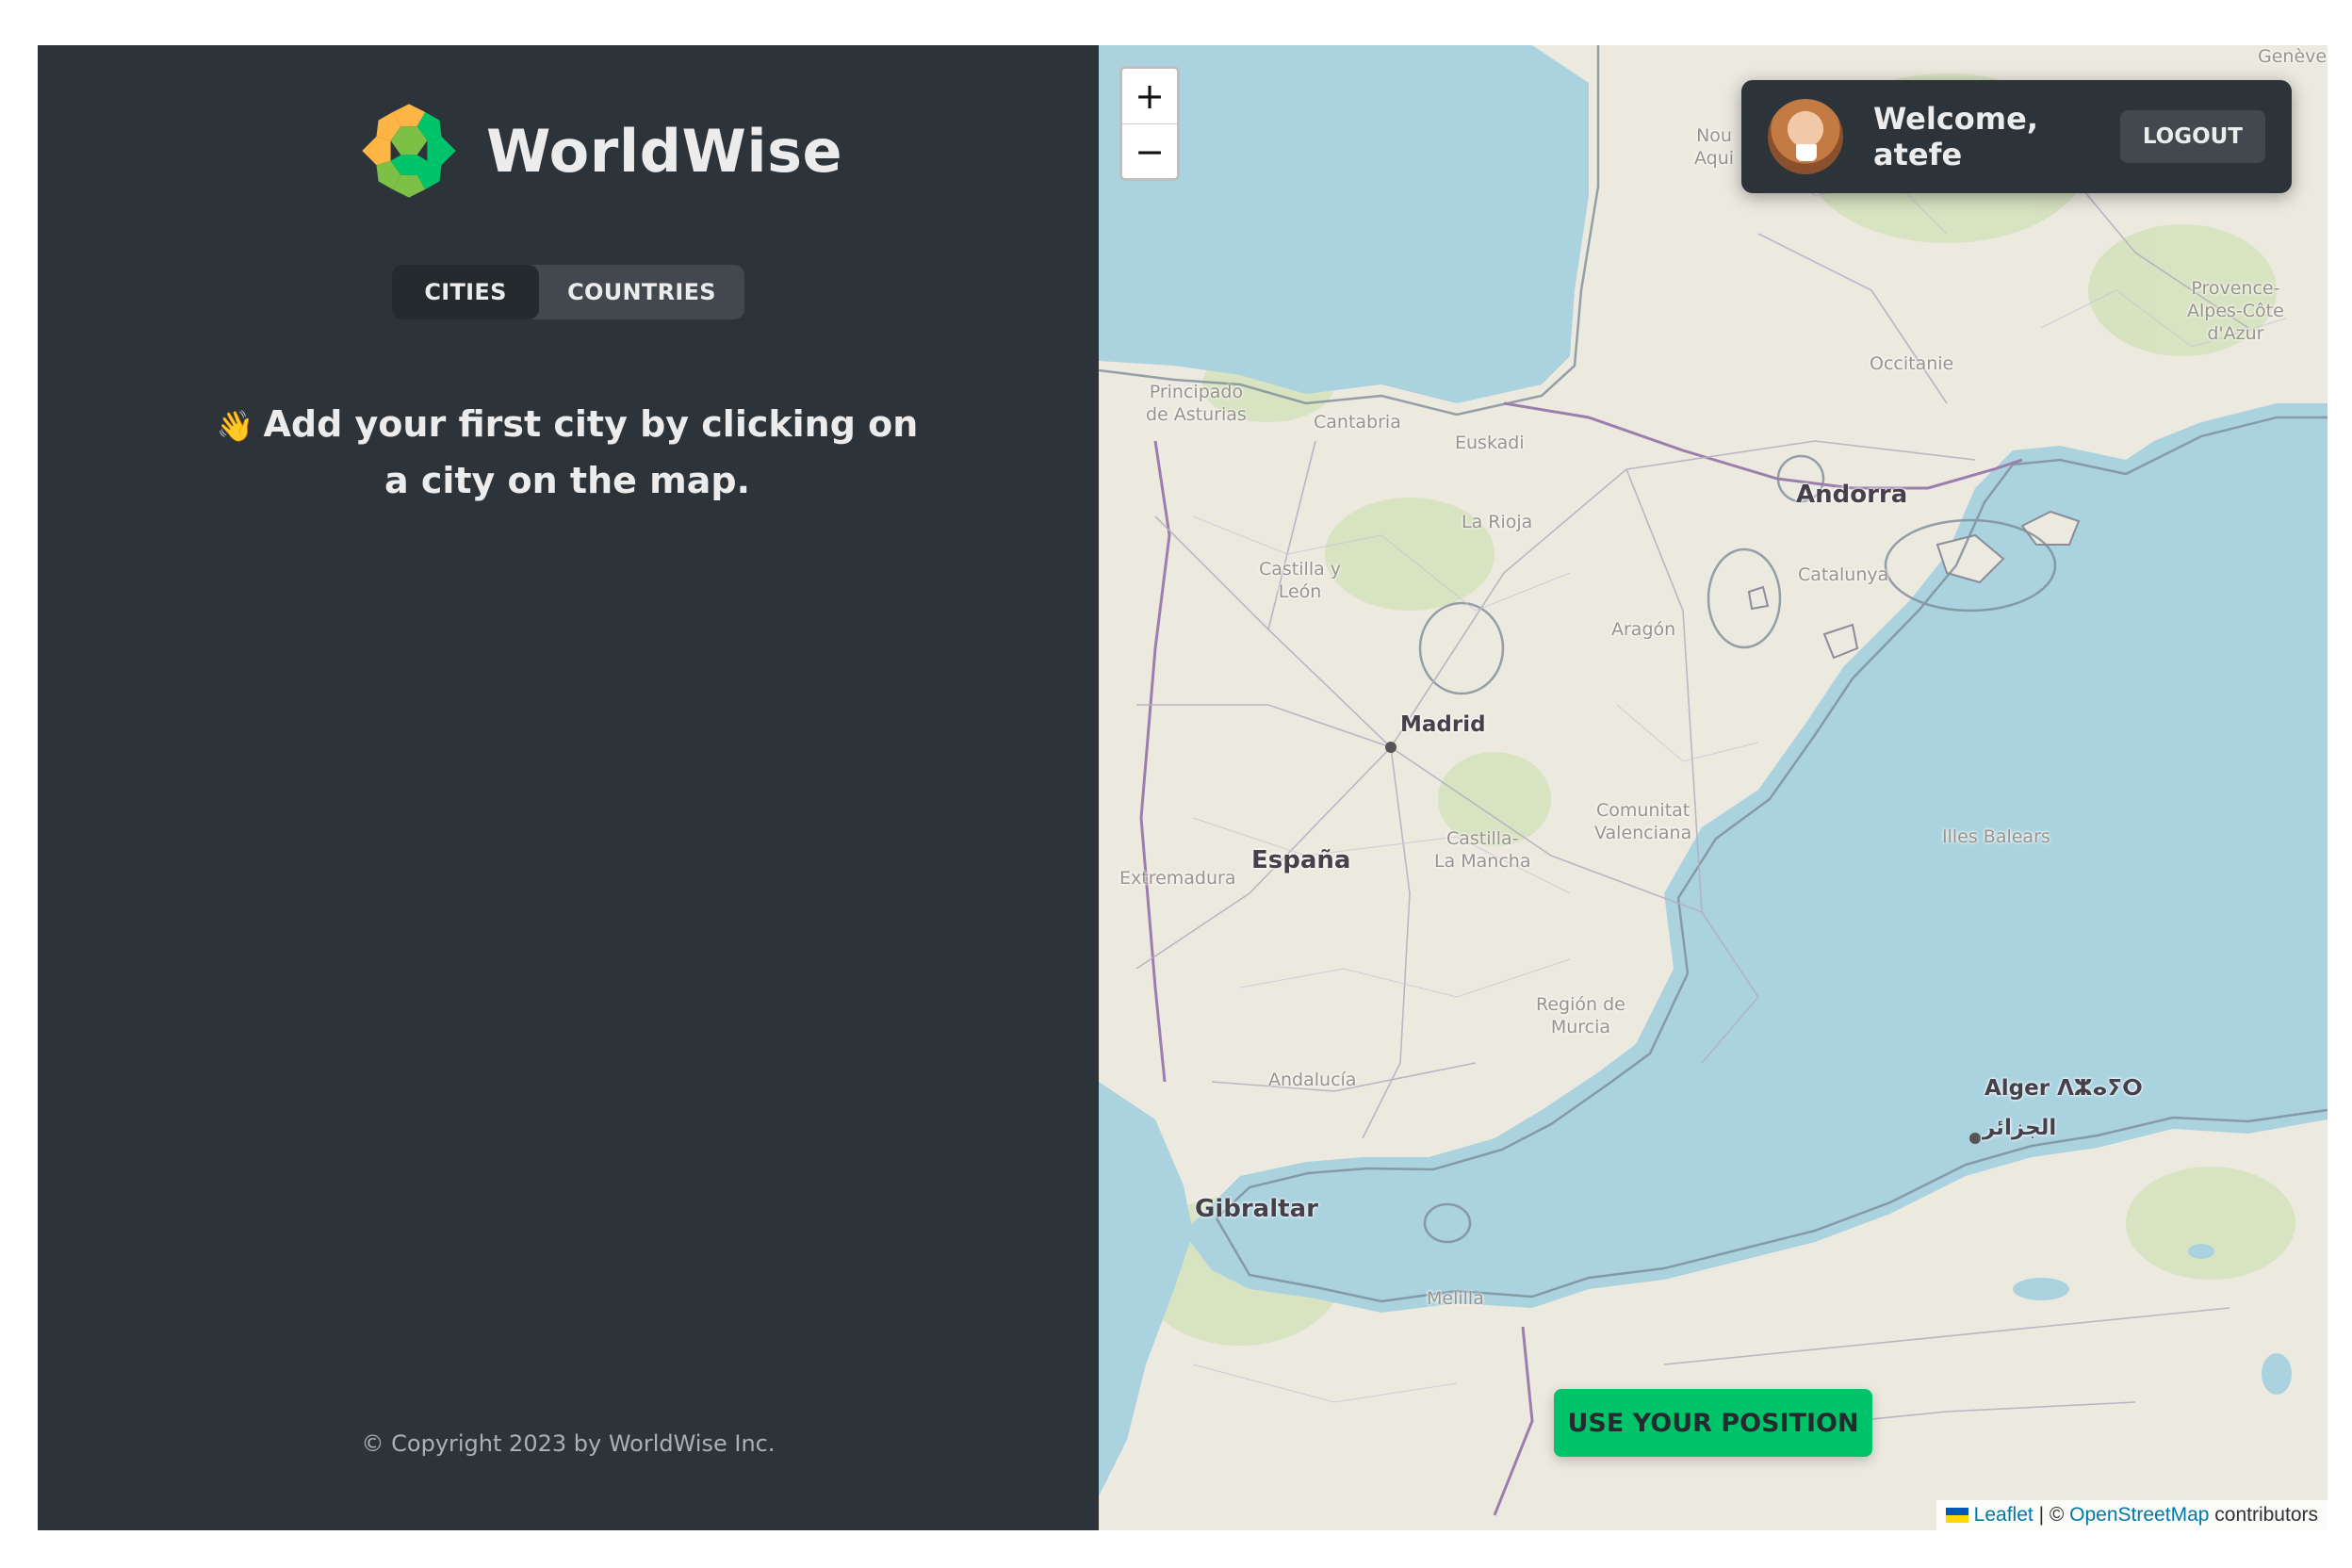 Image resolution: width=2352 pixels, height=1568 pixels. What do you see at coordinates (1644, 629) in the screenshot?
I see `map-label-aragon: Aragón` at bounding box center [1644, 629].